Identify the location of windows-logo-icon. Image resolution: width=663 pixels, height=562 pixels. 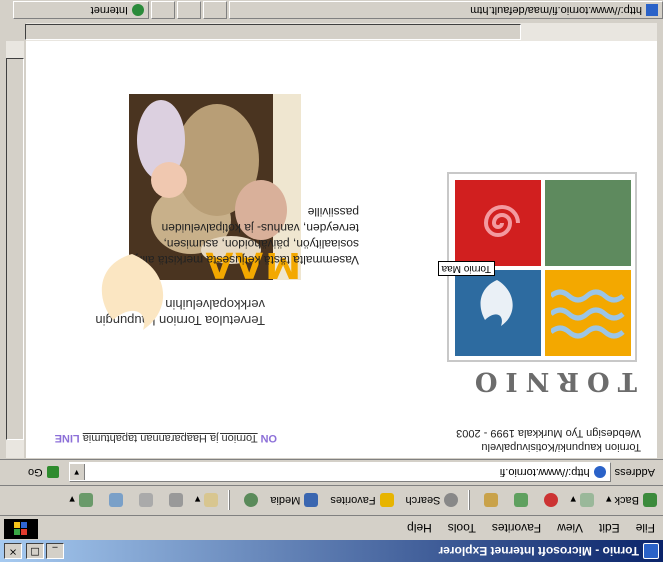
(21, 529).